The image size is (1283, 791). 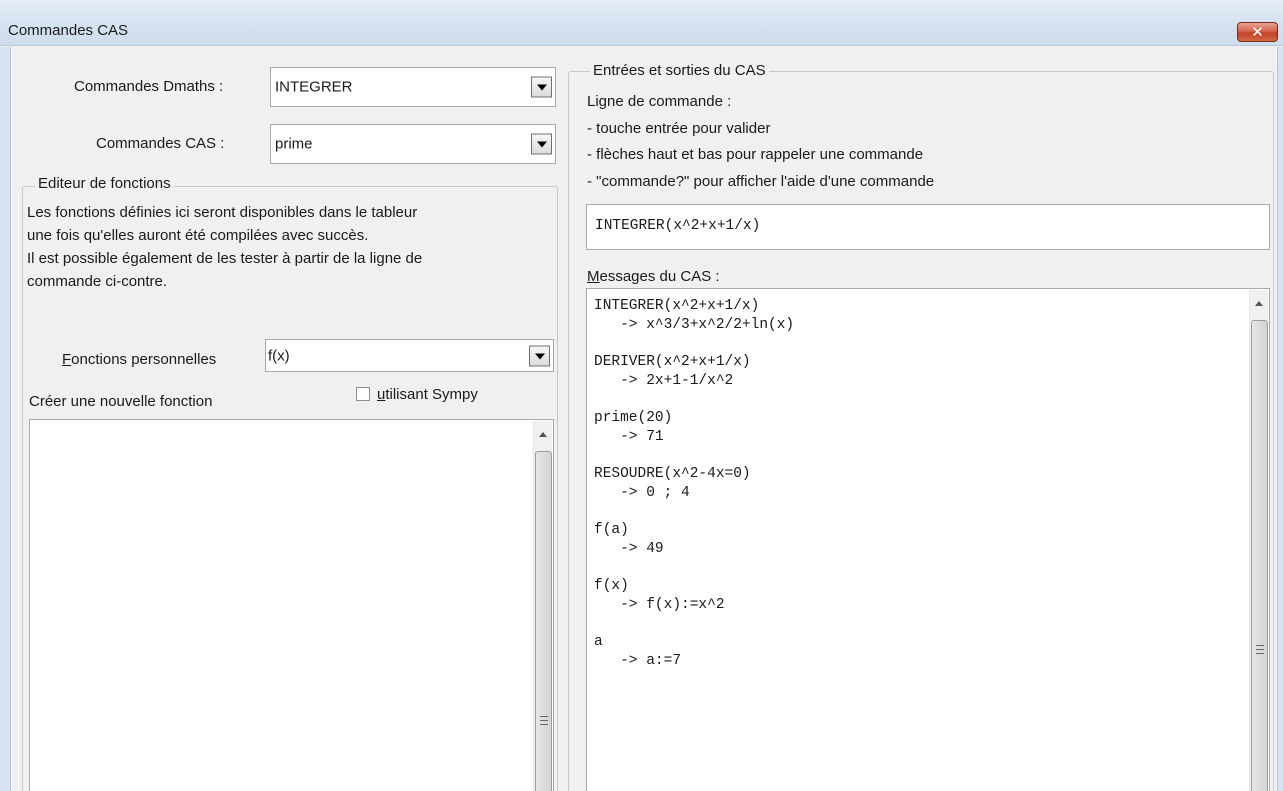 I want to click on description-line: commande ci-contre., so click(x=97, y=281).